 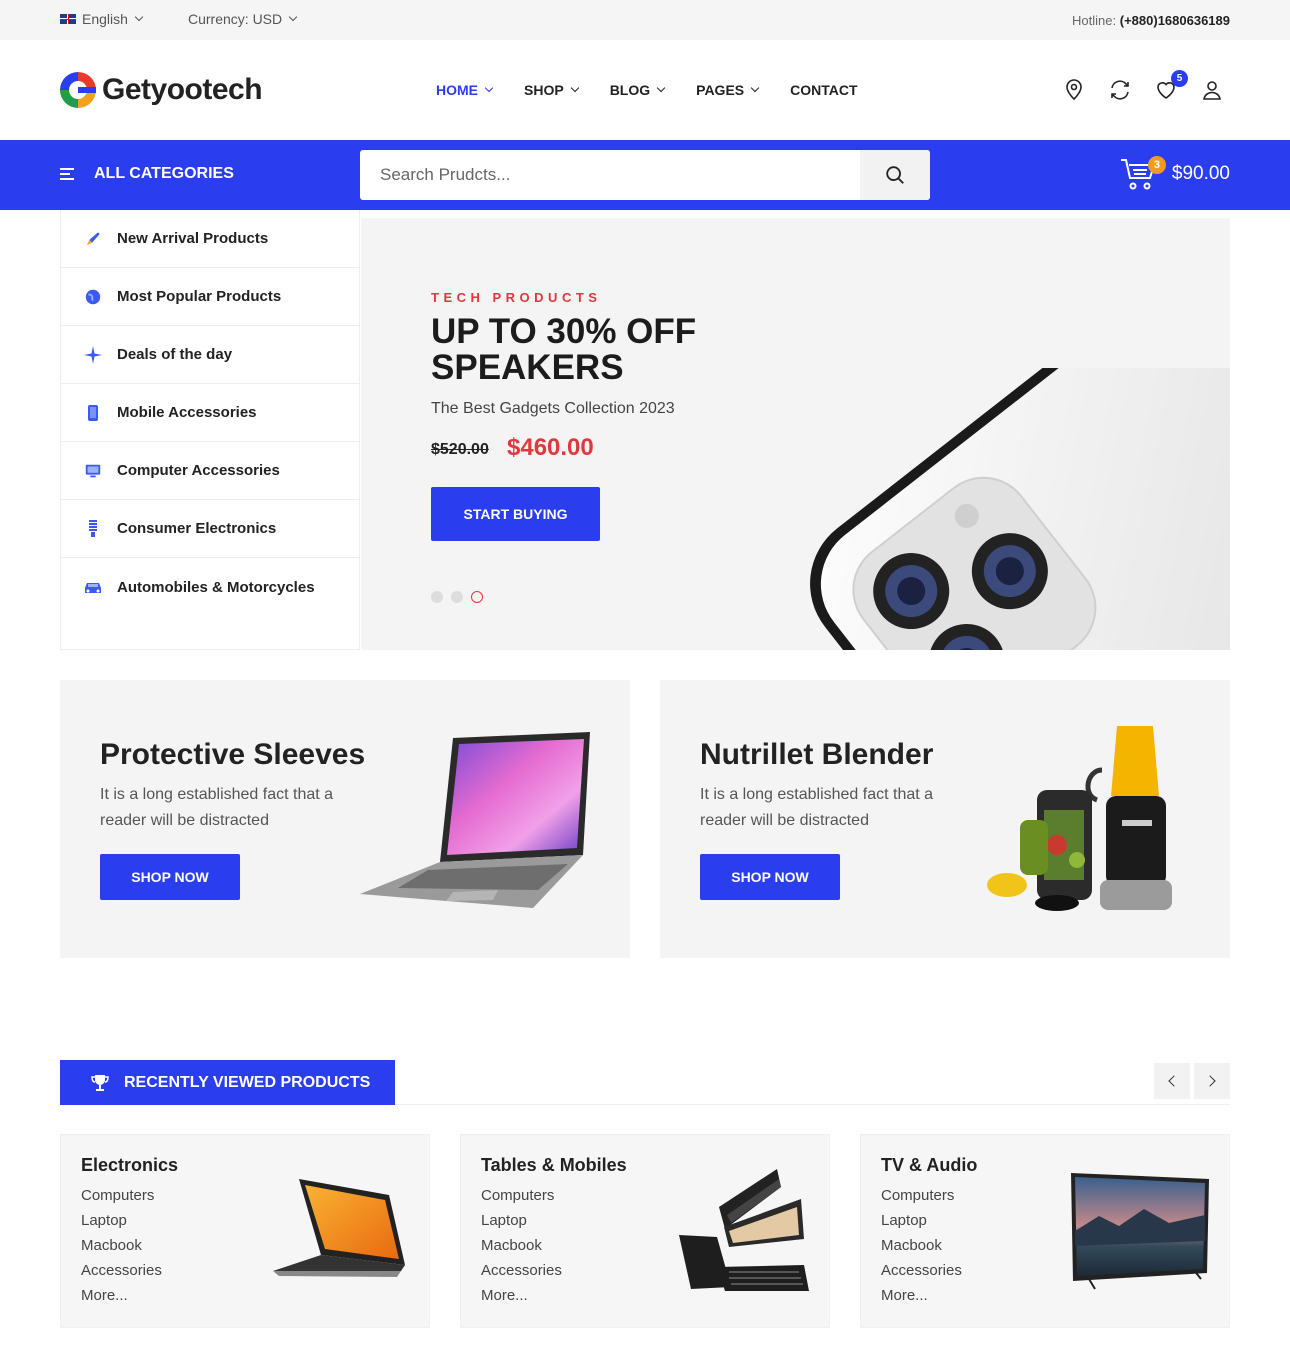 What do you see at coordinates (610, 175) in the screenshot?
I see `search-input` at bounding box center [610, 175].